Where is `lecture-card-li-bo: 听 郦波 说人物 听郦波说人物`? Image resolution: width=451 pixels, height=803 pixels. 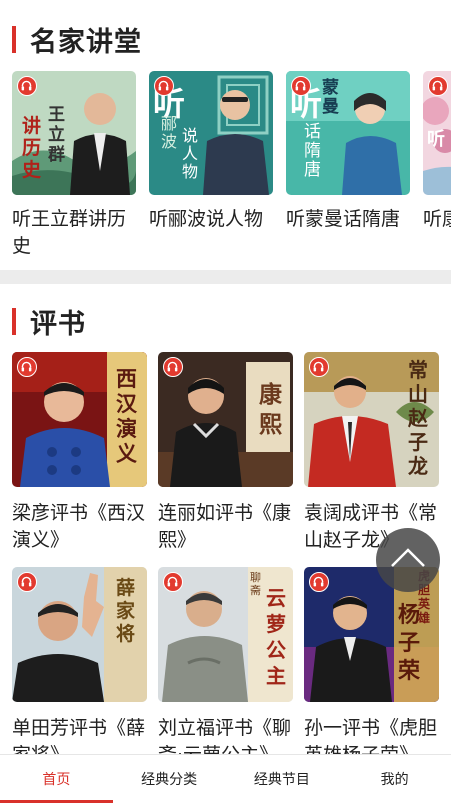 lecture-card-li-bo: 听 郦波 说人物 听郦波说人物 is located at coordinates (211, 166).